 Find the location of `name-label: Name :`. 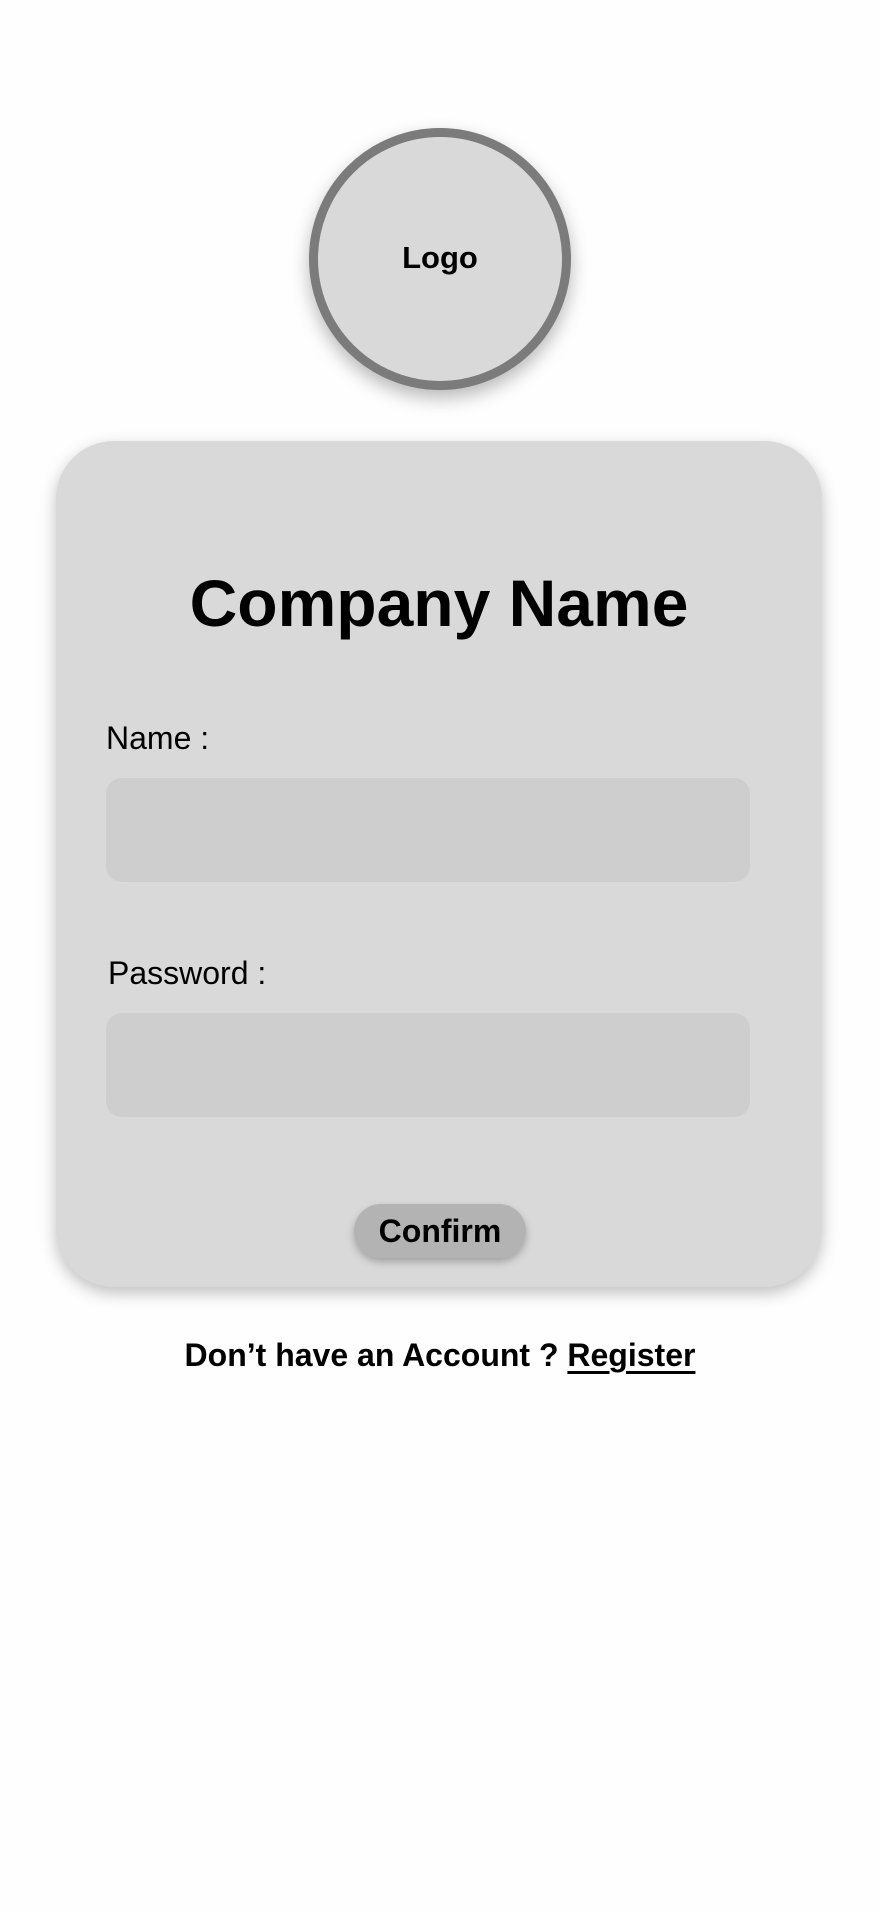

name-label: Name : is located at coordinates (158, 738).